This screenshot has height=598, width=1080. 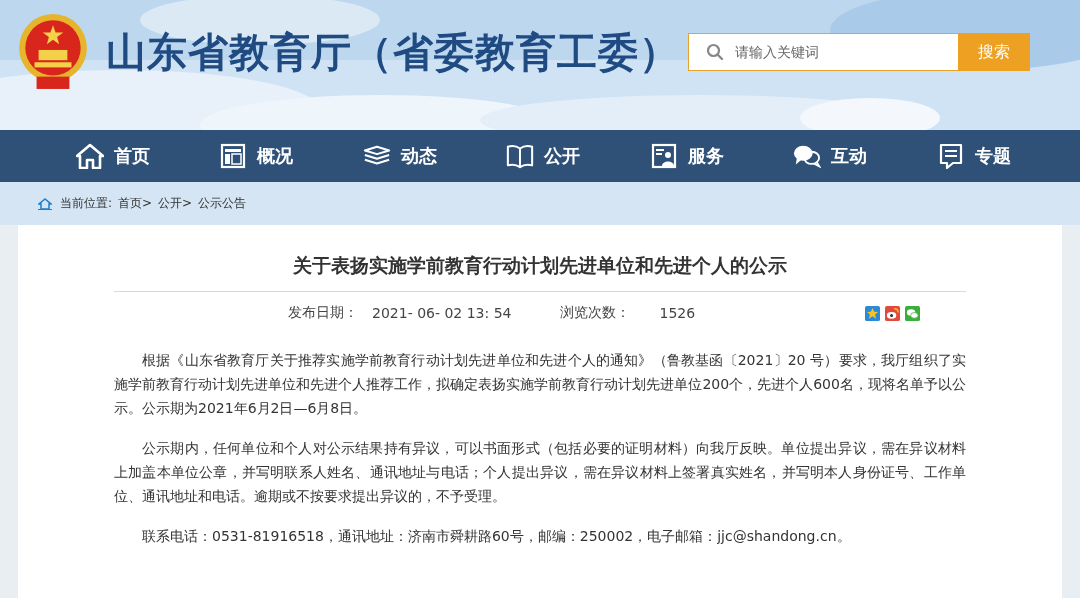 I want to click on person-board-icon, so click(x=663, y=156).